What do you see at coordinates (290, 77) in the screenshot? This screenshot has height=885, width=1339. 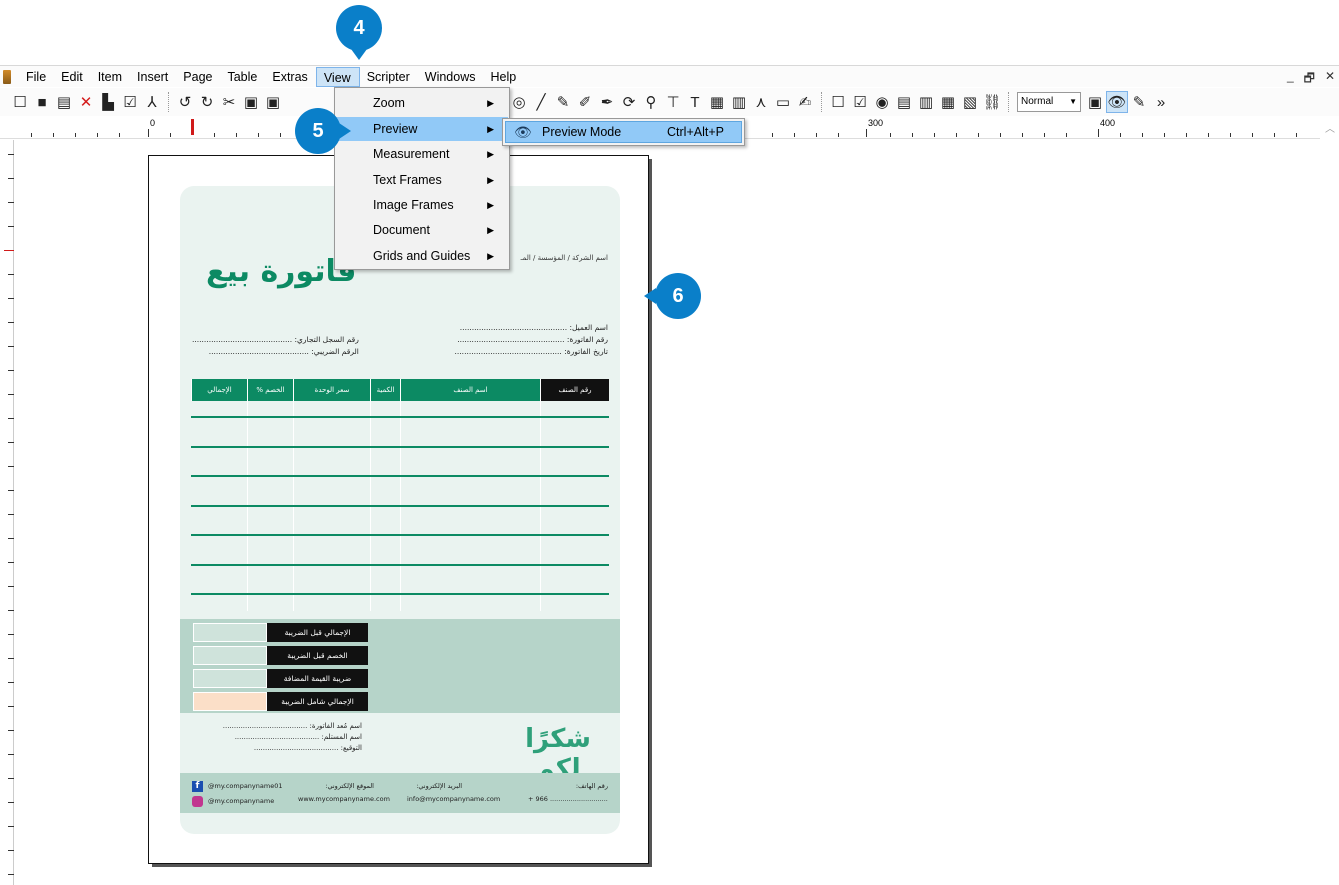 I see `menu-extras: Extras` at bounding box center [290, 77].